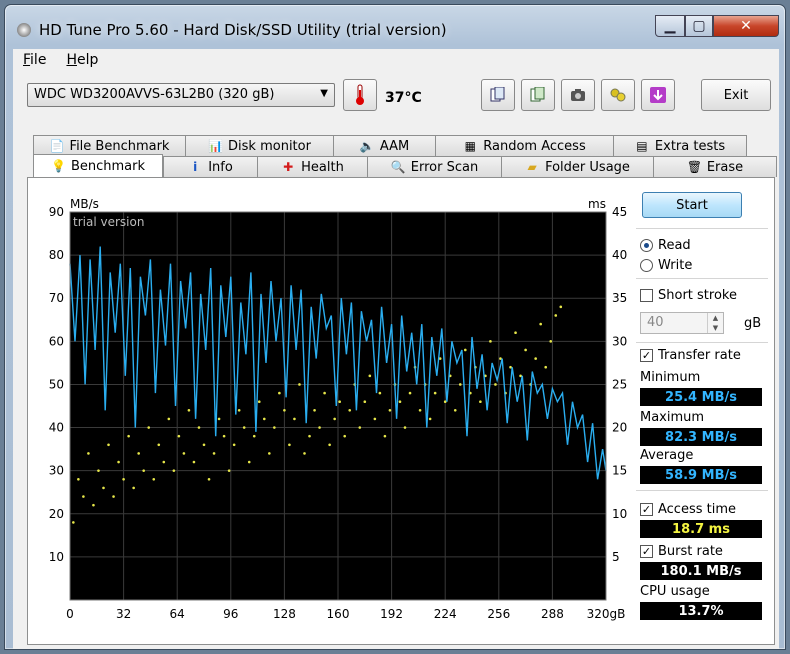  I want to click on info-icon: i, so click(195, 167).